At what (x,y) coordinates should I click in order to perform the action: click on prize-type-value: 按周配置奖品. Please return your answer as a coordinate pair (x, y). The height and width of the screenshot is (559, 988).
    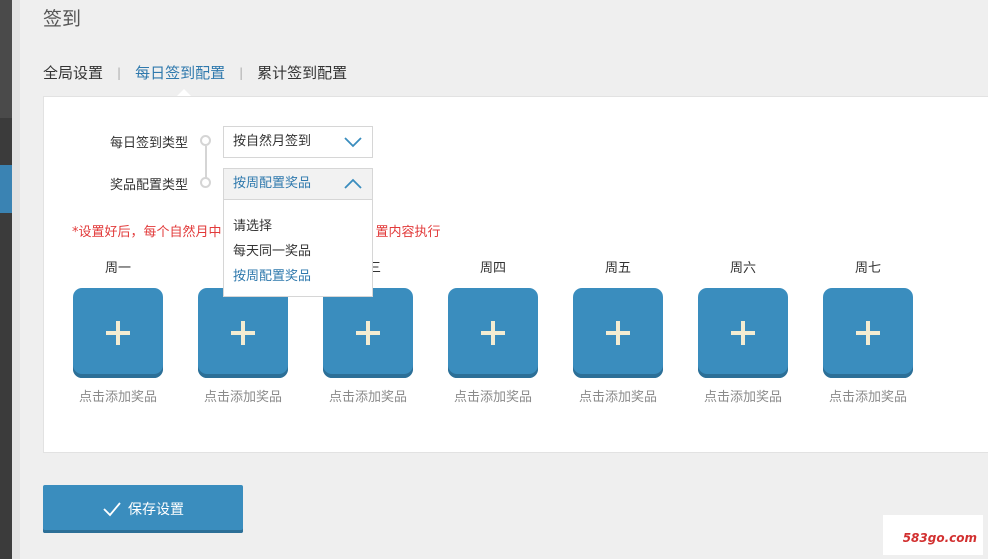
    Looking at the image, I should click on (272, 183).